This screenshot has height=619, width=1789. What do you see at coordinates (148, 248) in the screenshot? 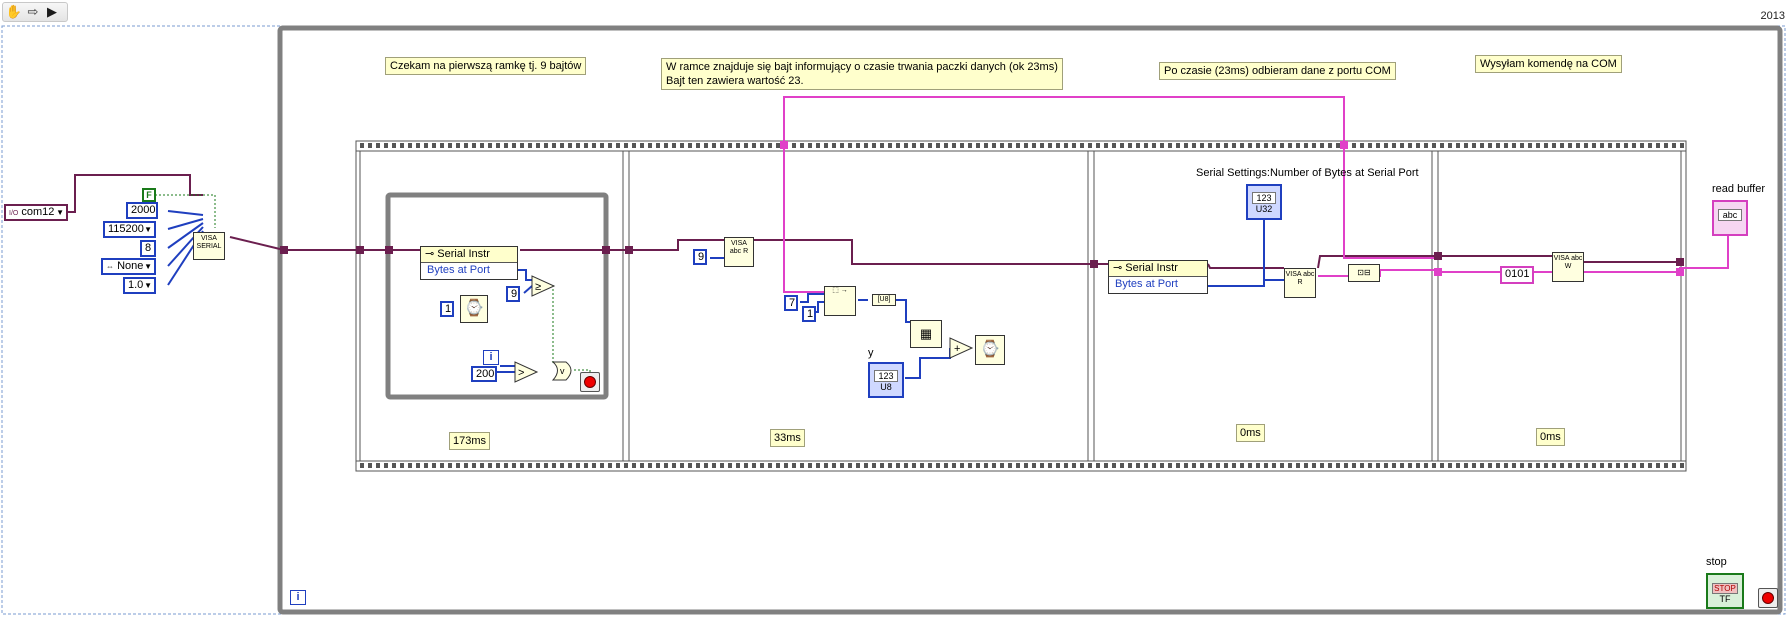
I see `data-bits-control: 8` at bounding box center [148, 248].